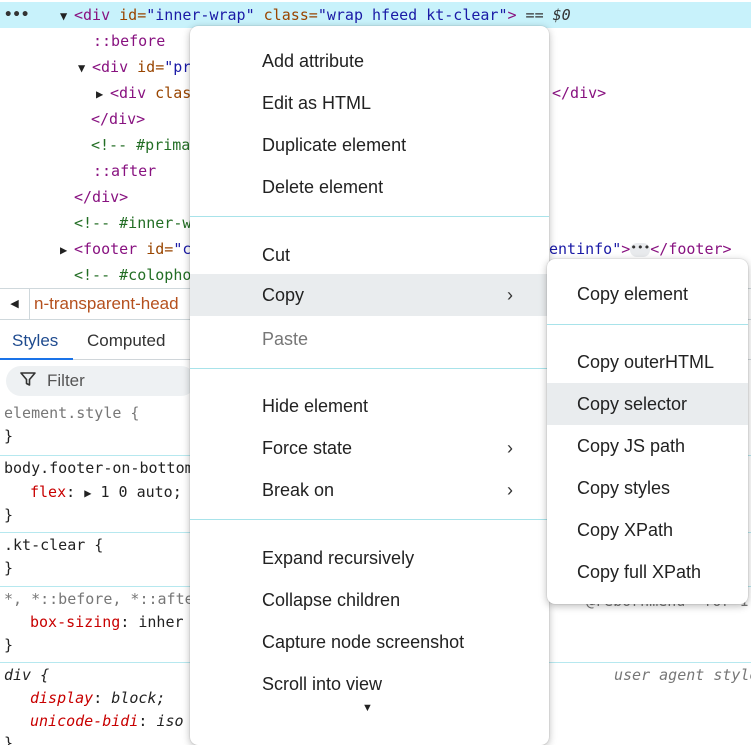 This screenshot has width=751, height=745. I want to click on menu-item-expand-recursively: Expand recursively, so click(369, 558).